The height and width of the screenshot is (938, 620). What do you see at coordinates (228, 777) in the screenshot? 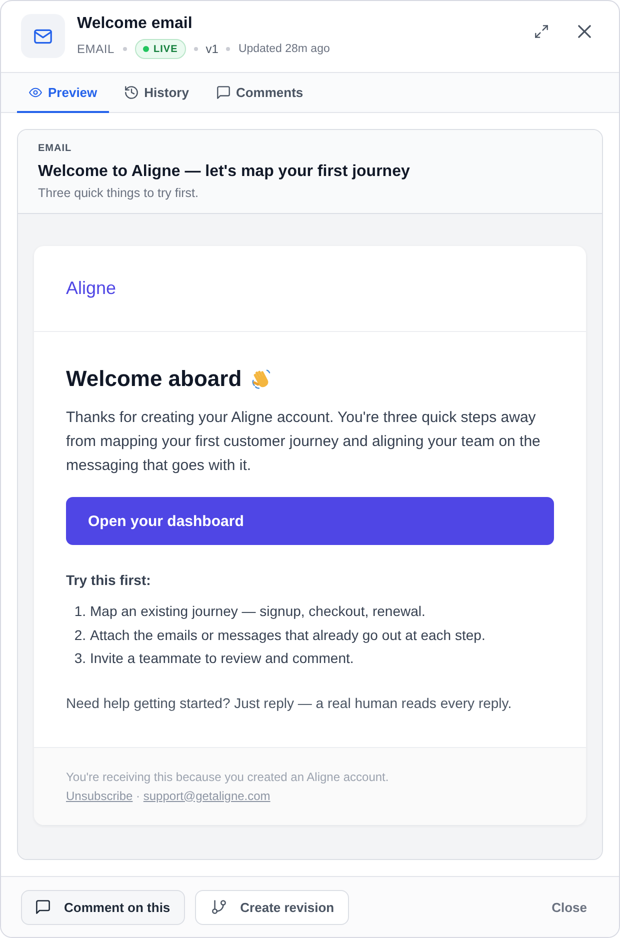
I see `footer-note: You're receiving this because you created an Aligne account.` at bounding box center [228, 777].